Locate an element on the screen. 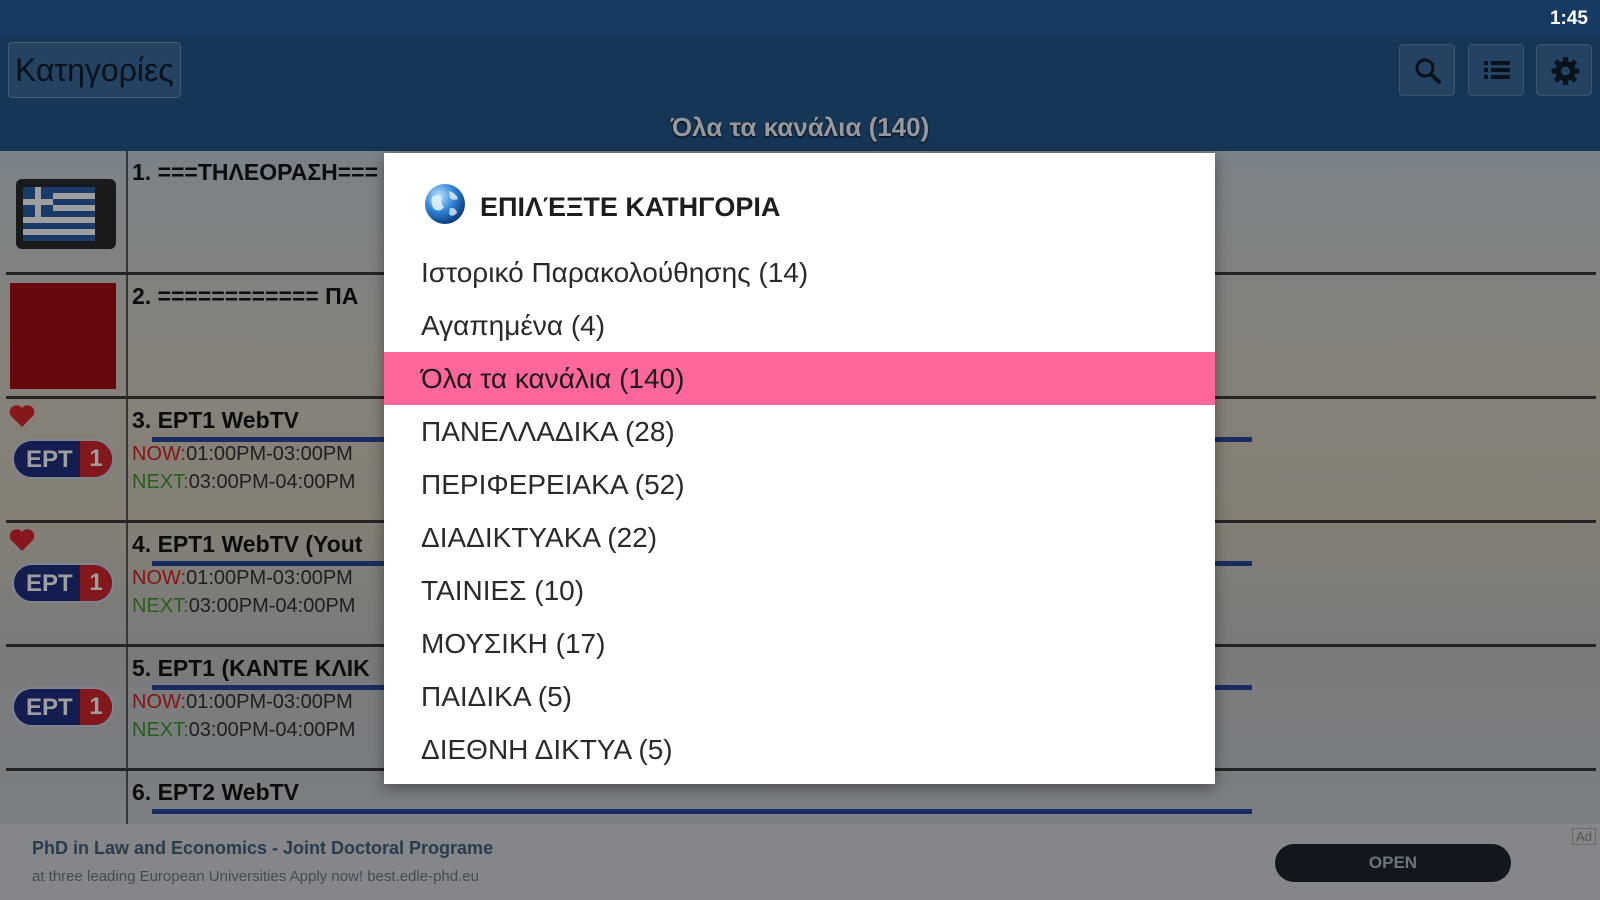 The width and height of the screenshot is (1600, 900). globe-icon is located at coordinates (445, 204).